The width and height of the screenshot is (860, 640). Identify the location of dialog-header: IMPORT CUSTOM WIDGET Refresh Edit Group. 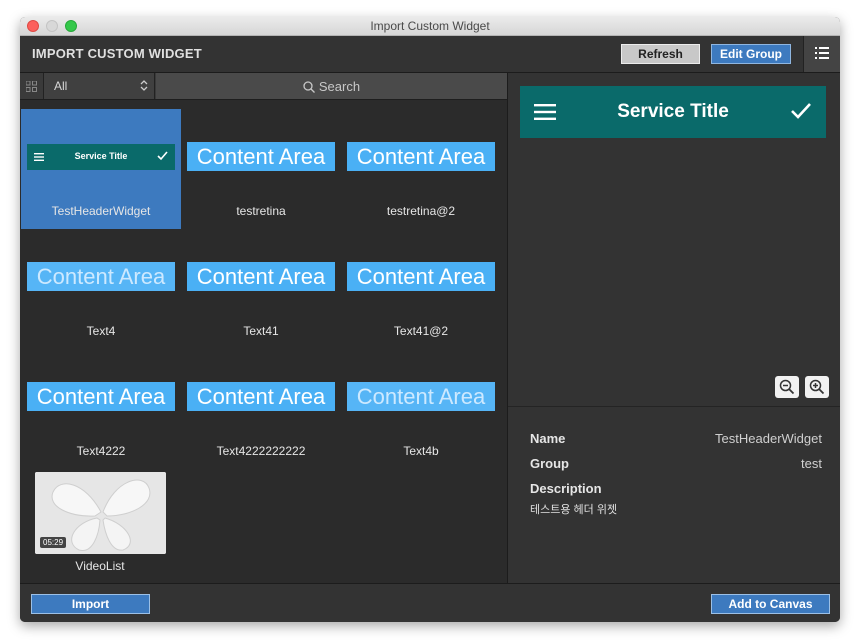
(430, 54).